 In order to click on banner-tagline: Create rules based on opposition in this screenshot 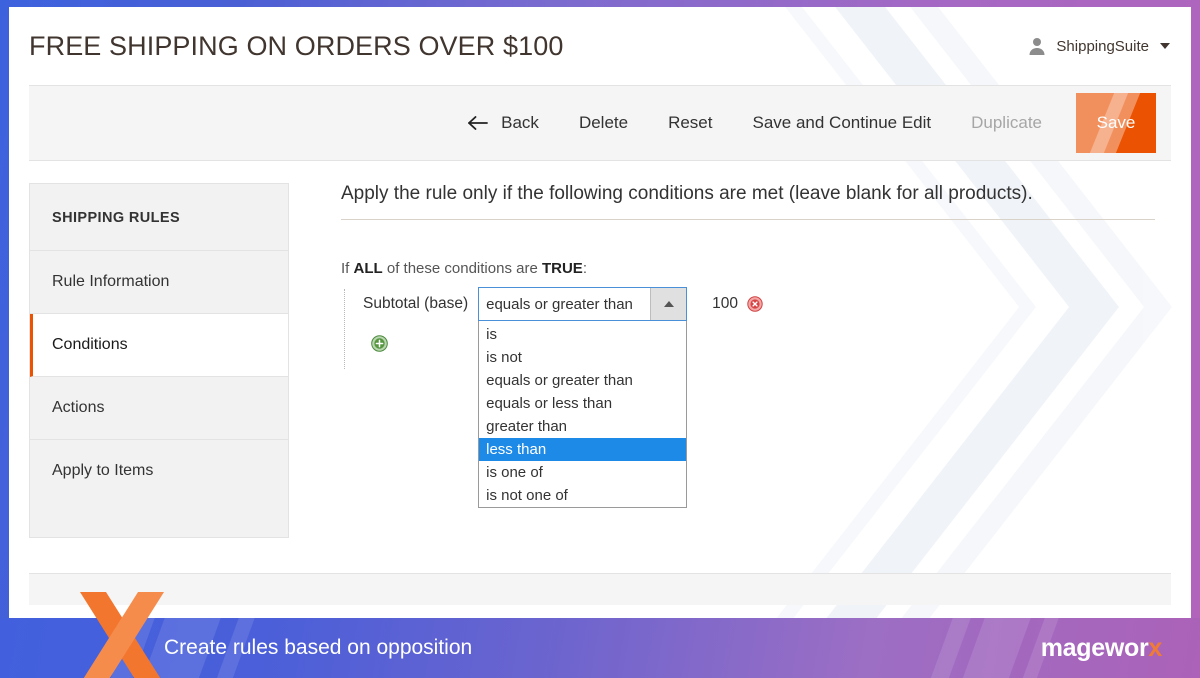, I will do `click(318, 647)`.